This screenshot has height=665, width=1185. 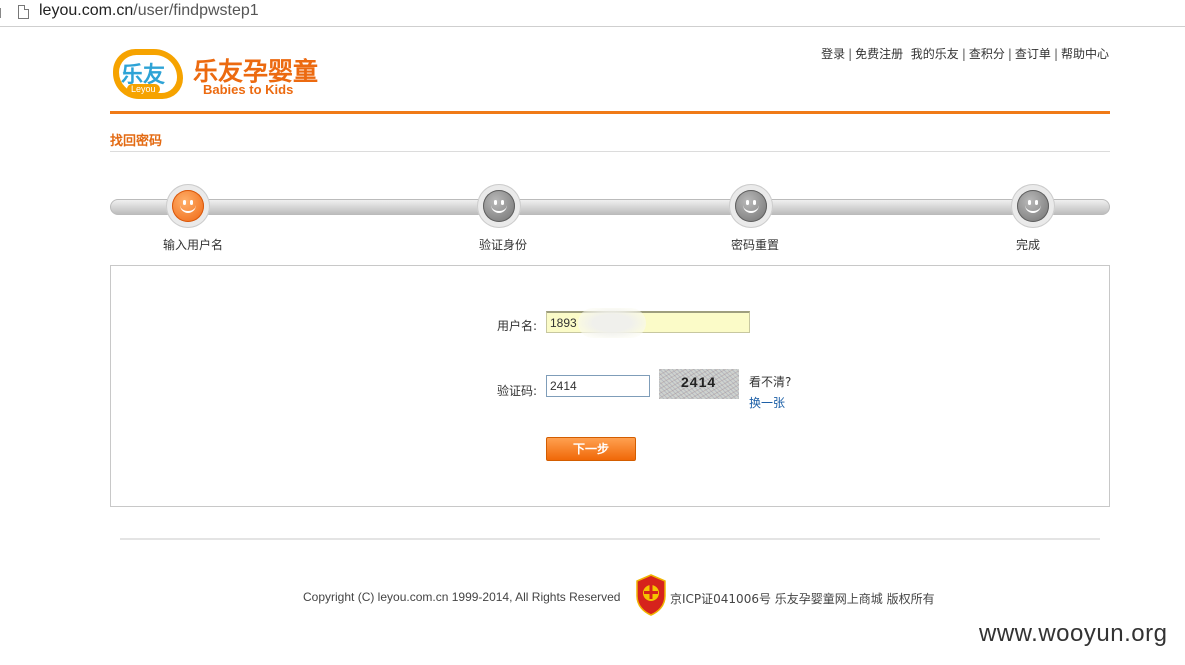 What do you see at coordinates (1085, 54) in the screenshot?
I see `nav-help: 帮助中心` at bounding box center [1085, 54].